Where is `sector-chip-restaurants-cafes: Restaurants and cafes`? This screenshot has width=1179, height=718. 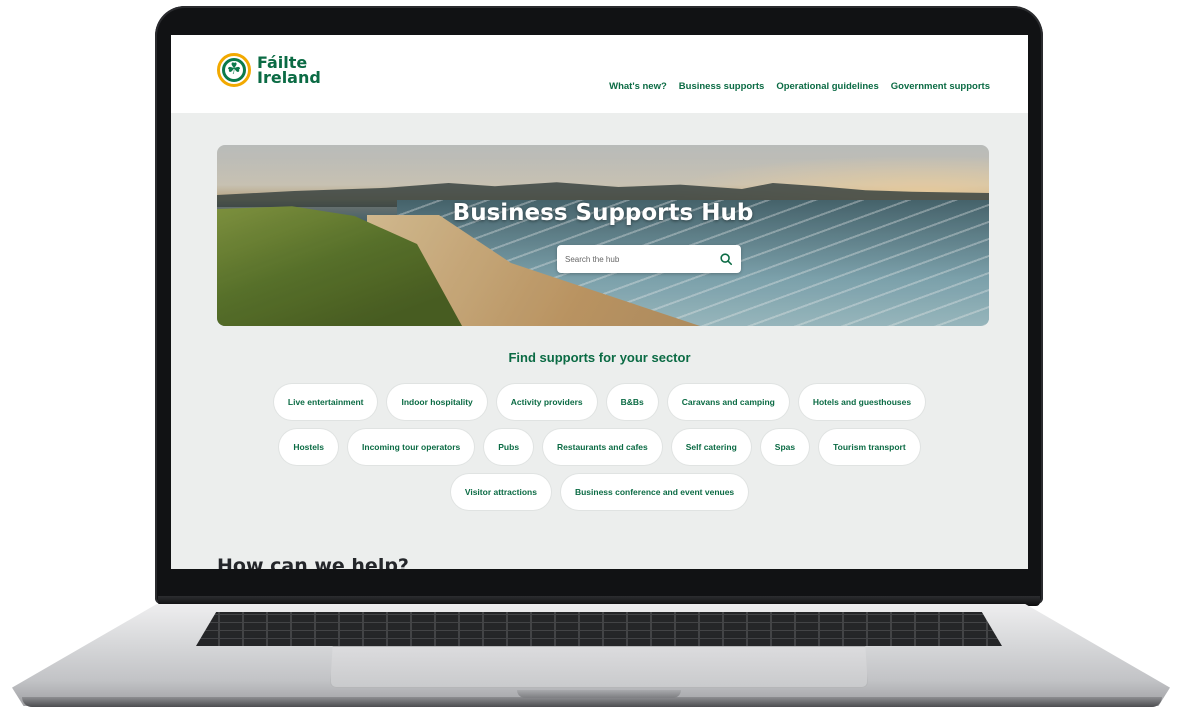 sector-chip-restaurants-cafes: Restaurants and cafes is located at coordinates (602, 447).